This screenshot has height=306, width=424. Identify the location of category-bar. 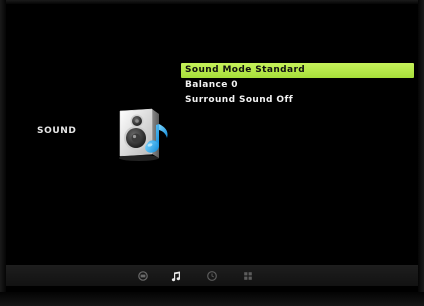
(212, 275).